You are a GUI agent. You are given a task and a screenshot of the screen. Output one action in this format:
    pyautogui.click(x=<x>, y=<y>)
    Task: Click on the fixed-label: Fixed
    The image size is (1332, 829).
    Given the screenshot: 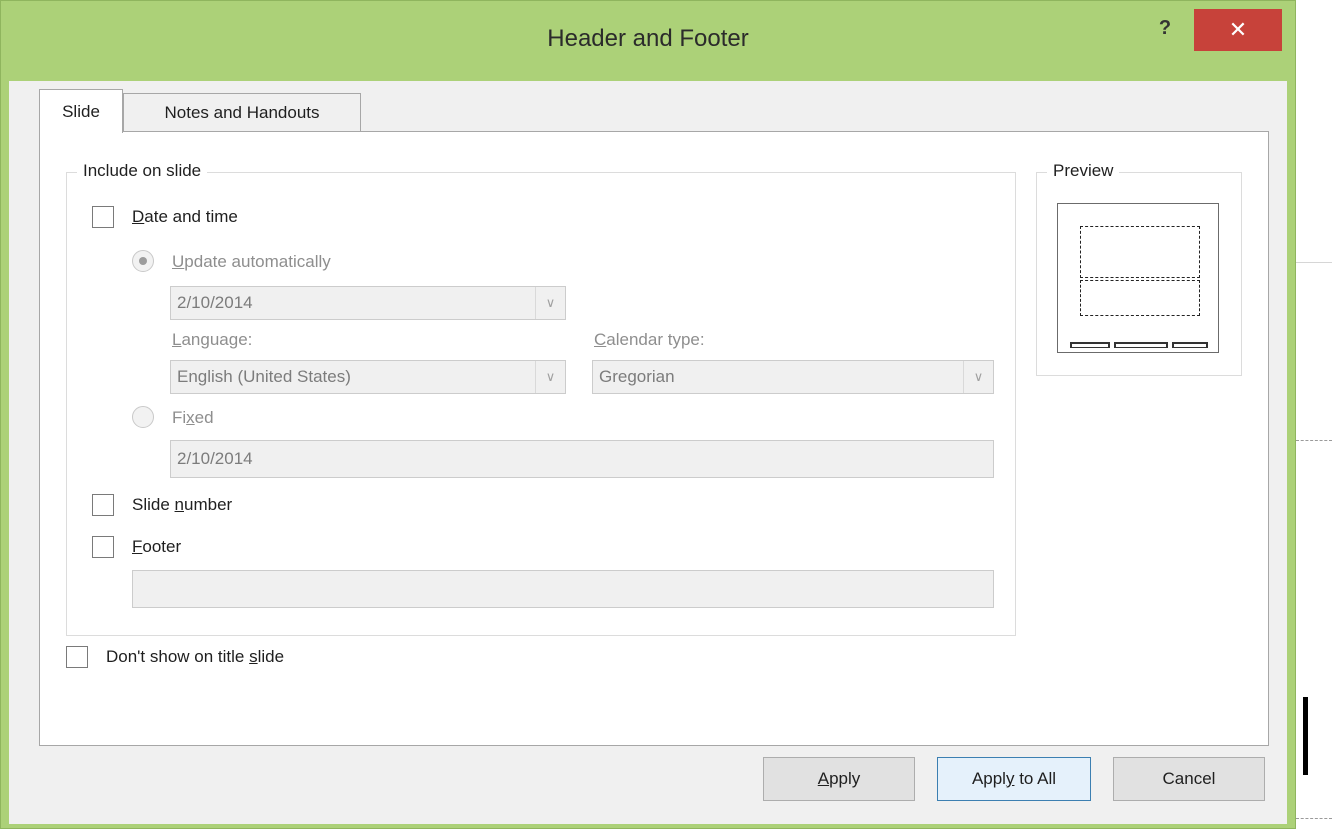 What is the action you would take?
    pyautogui.click(x=193, y=418)
    